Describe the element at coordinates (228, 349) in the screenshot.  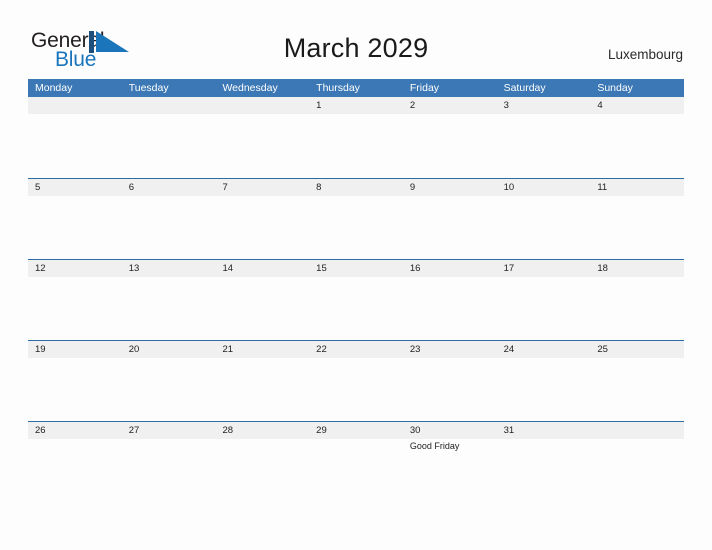
I see `day-number: 21` at that location.